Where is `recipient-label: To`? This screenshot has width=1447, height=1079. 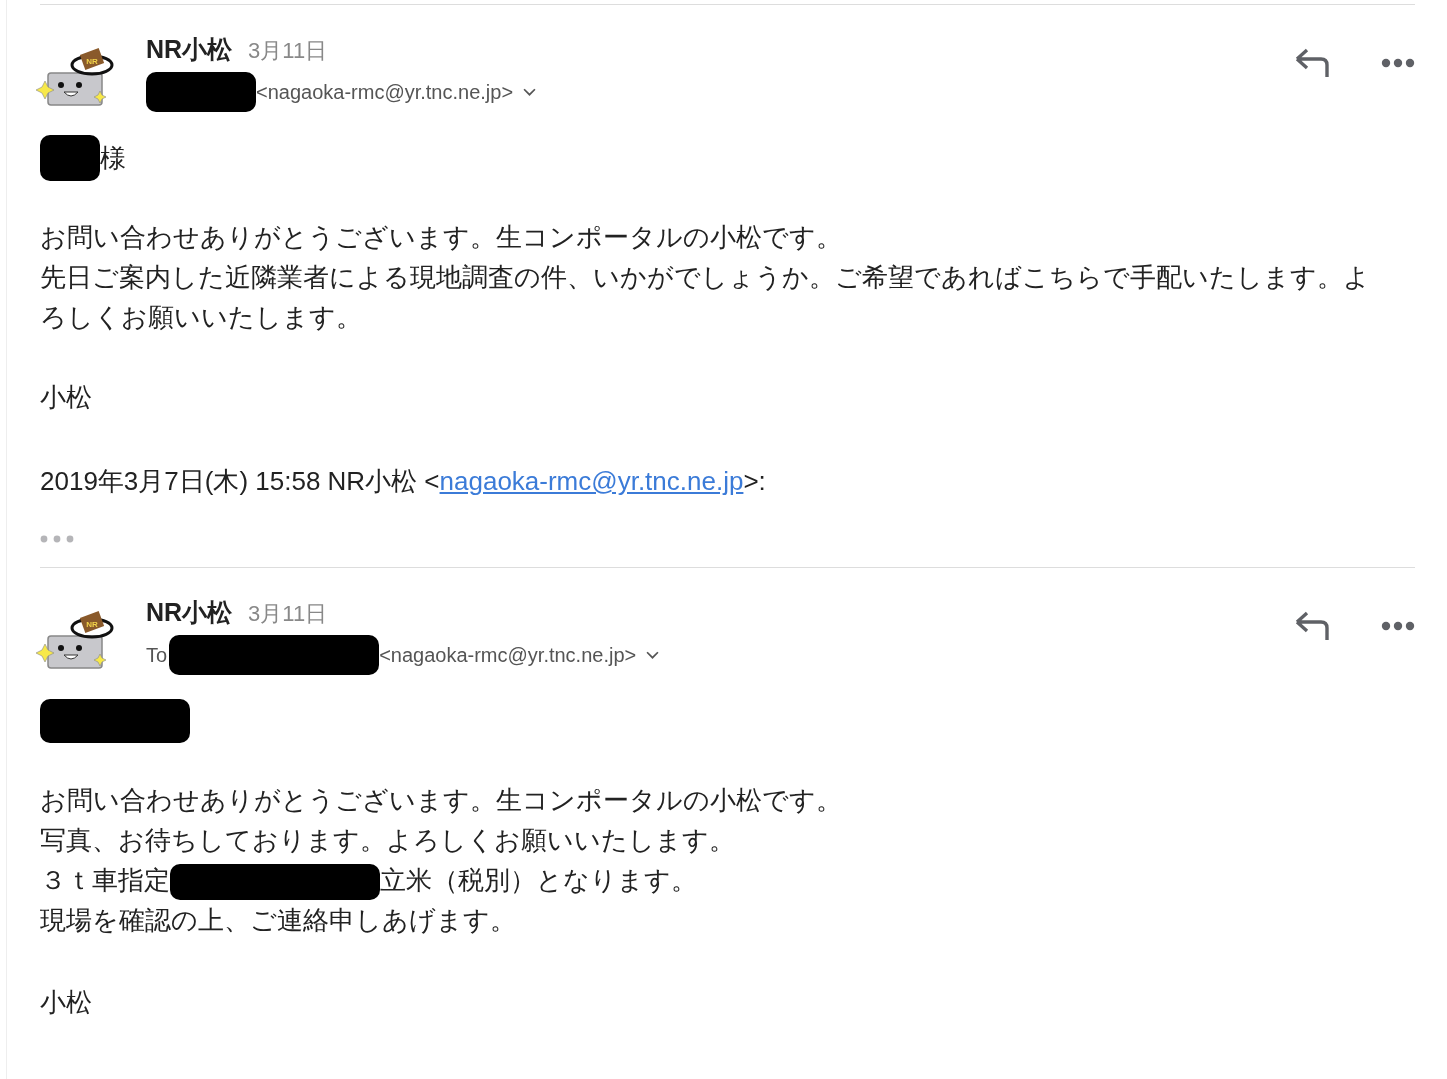 recipient-label: To is located at coordinates (157, 655).